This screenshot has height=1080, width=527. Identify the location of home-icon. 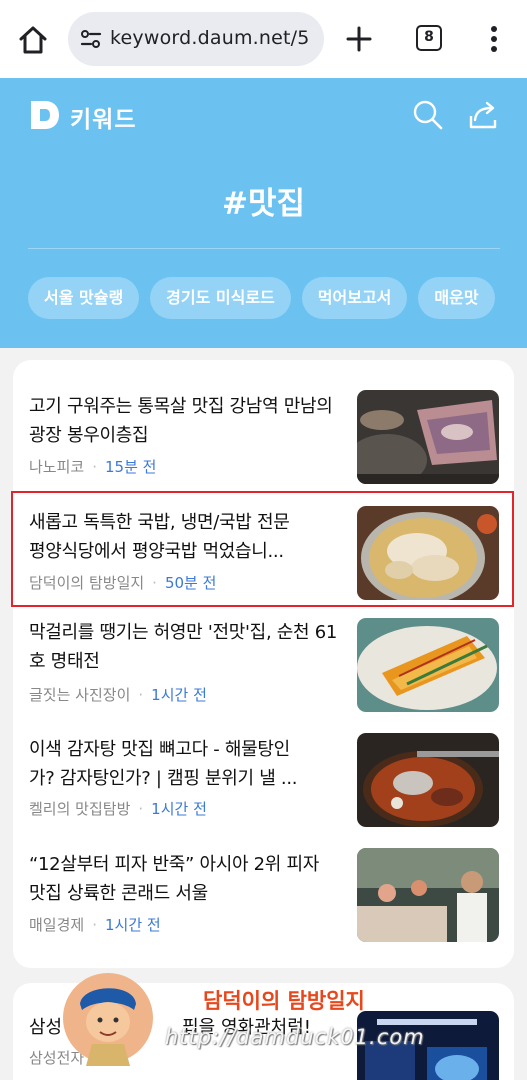
(33, 40).